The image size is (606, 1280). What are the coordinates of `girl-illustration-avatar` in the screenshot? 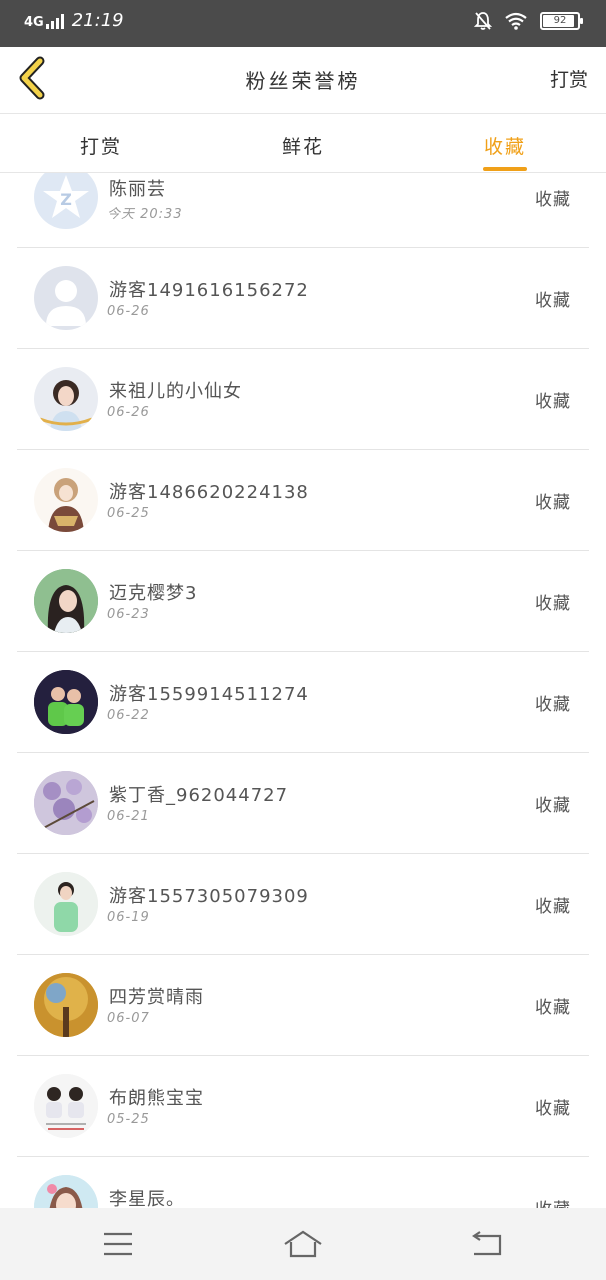 It's located at (66, 1191).